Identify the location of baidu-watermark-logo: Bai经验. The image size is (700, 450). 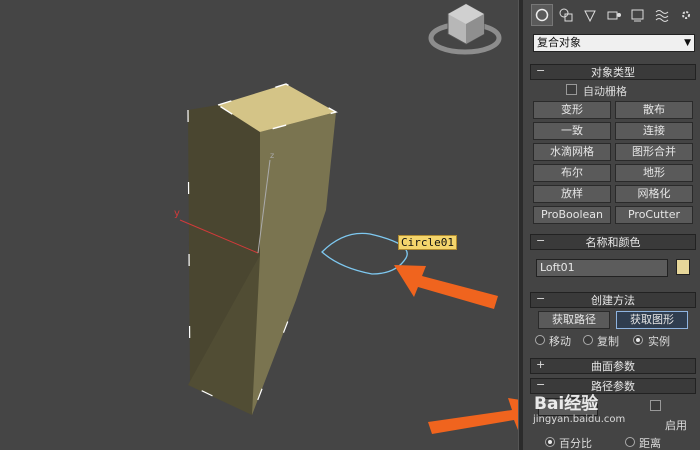
(566, 404).